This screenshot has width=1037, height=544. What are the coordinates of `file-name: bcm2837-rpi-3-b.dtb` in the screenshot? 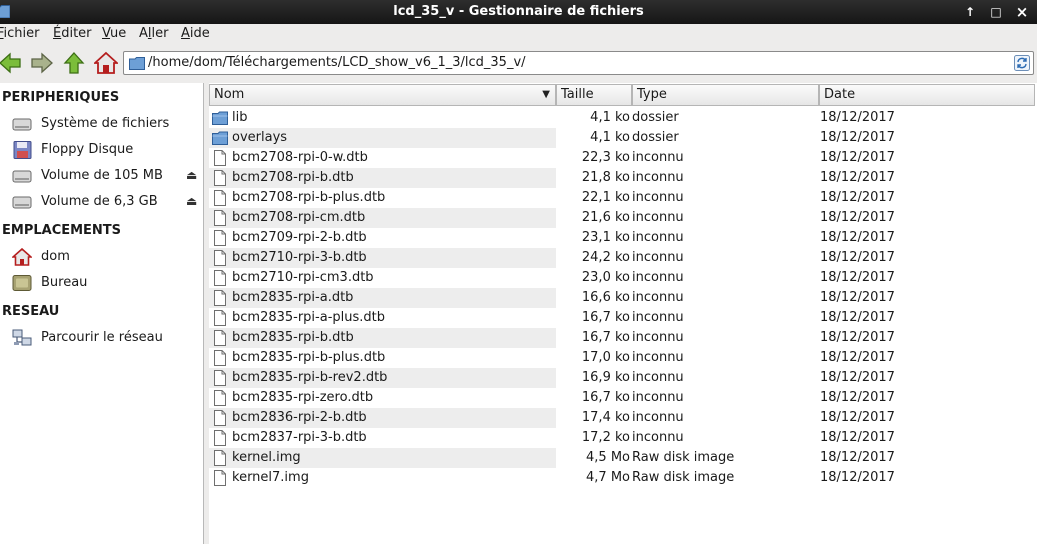 It's located at (299, 437).